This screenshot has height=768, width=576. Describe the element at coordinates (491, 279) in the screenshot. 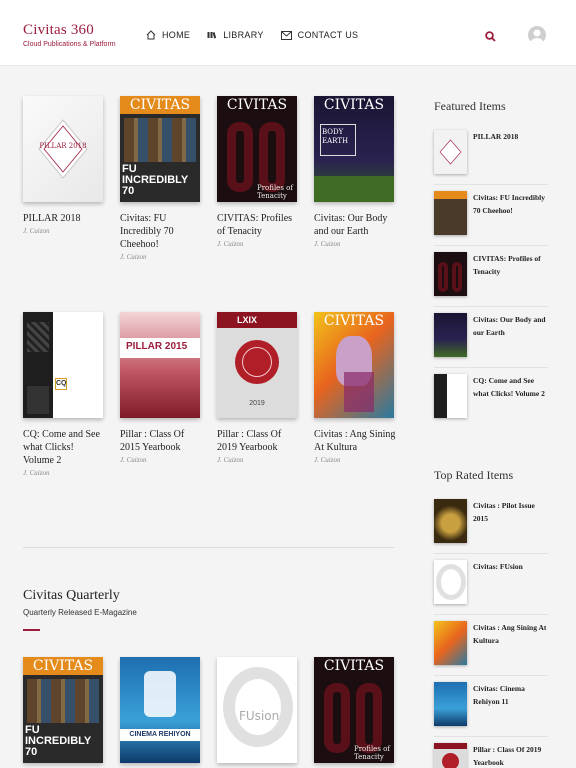

I see `featured-item: CIVITAS: Profiles of Tenacity` at that location.